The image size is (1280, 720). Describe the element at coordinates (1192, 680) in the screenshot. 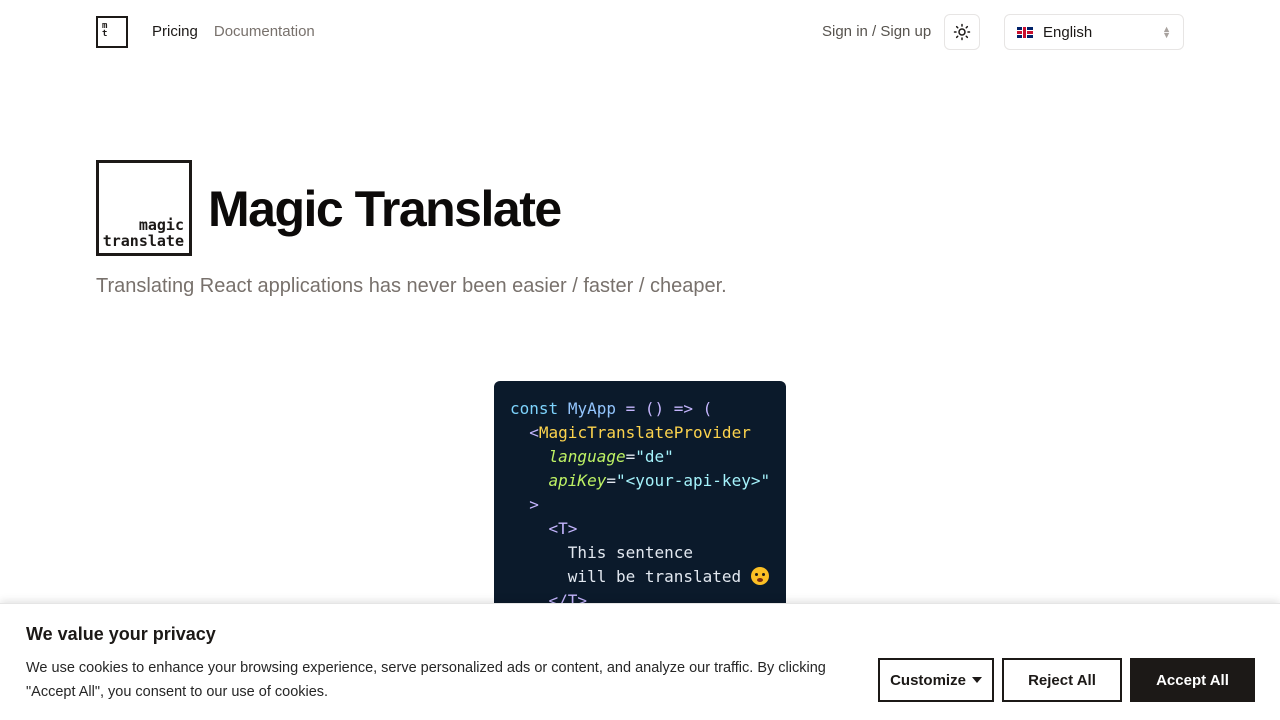

I see `accept-all-button: Accept All` at that location.